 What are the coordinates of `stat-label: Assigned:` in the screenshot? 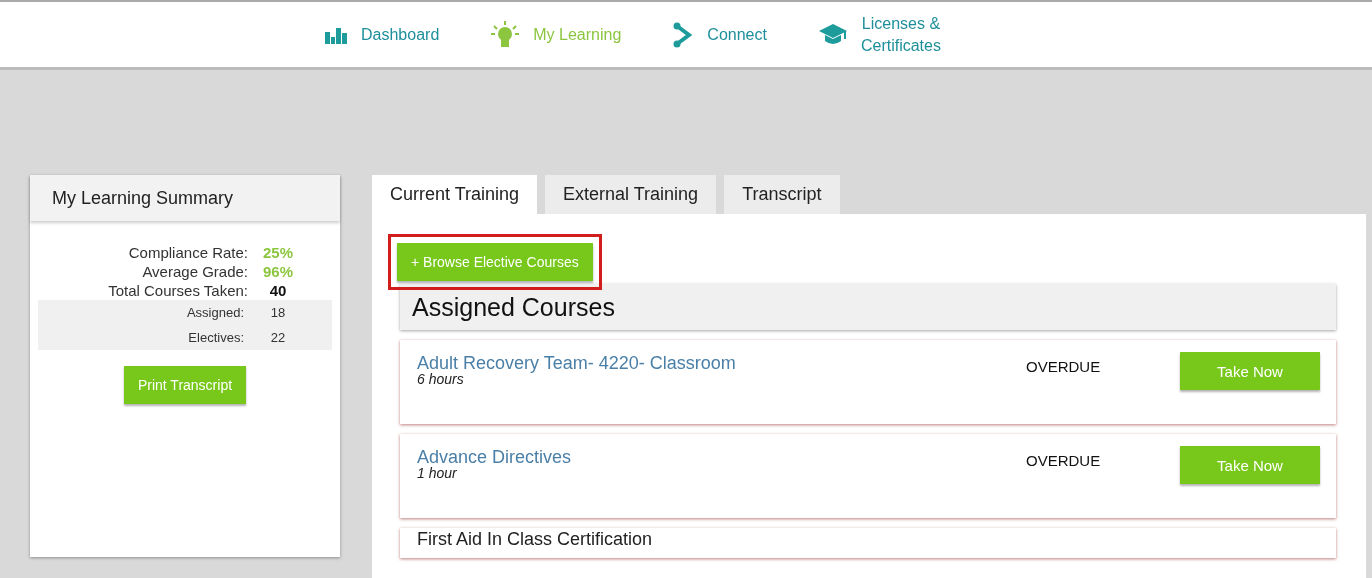 It's located at (215, 313).